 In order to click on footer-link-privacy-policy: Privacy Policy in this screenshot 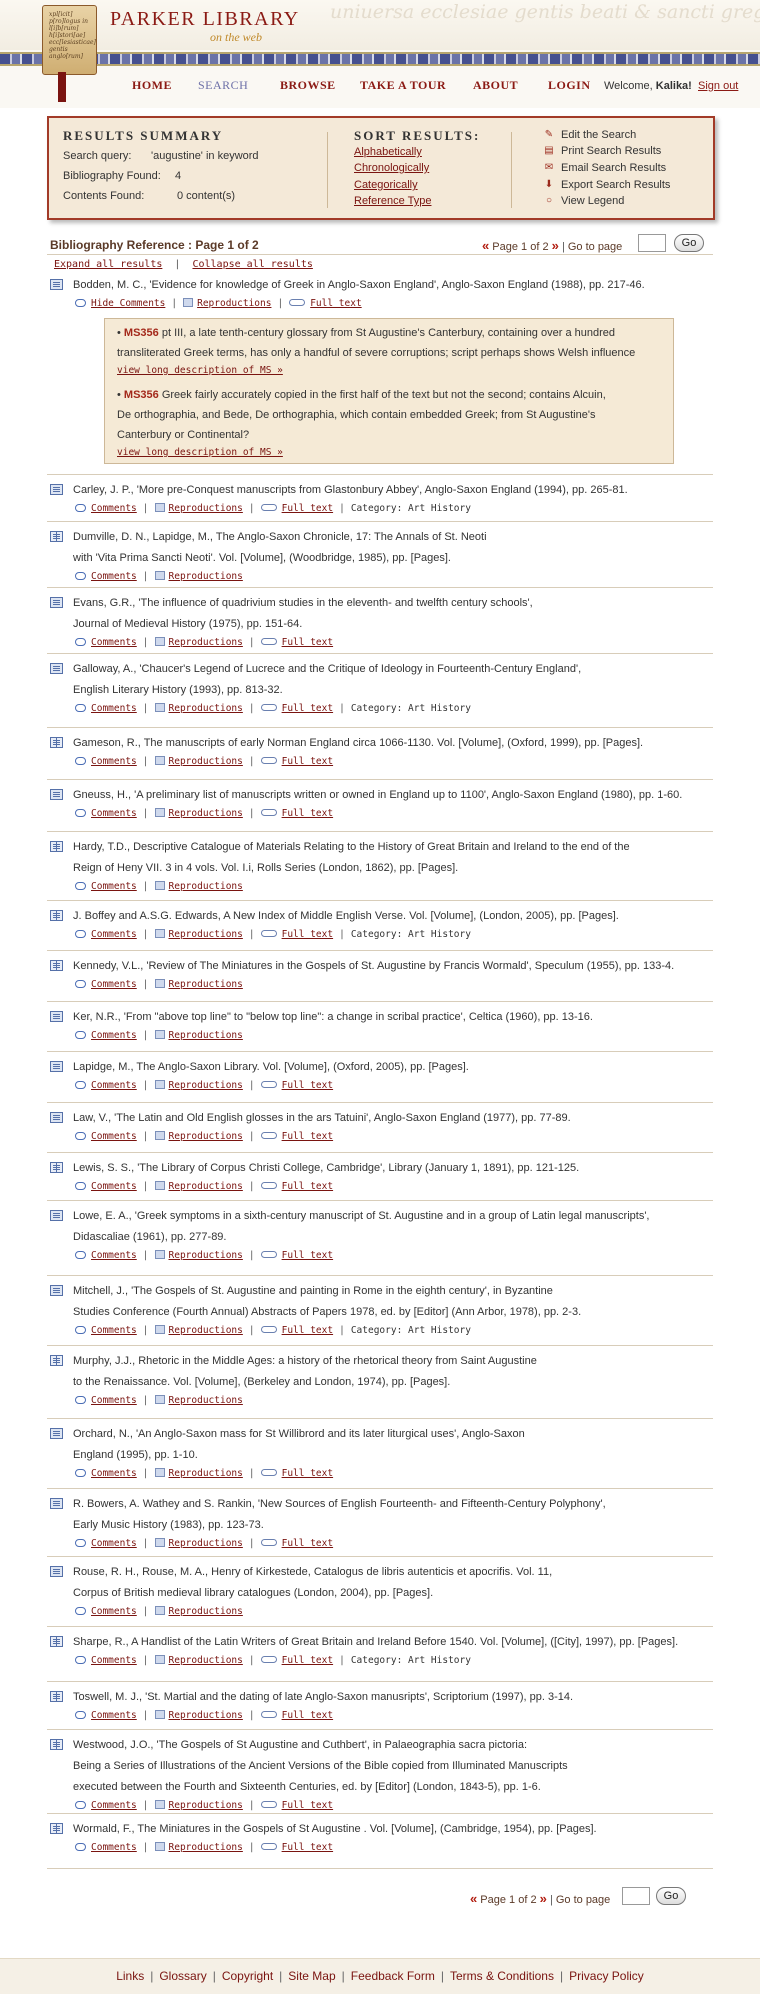, I will do `click(606, 1976)`.